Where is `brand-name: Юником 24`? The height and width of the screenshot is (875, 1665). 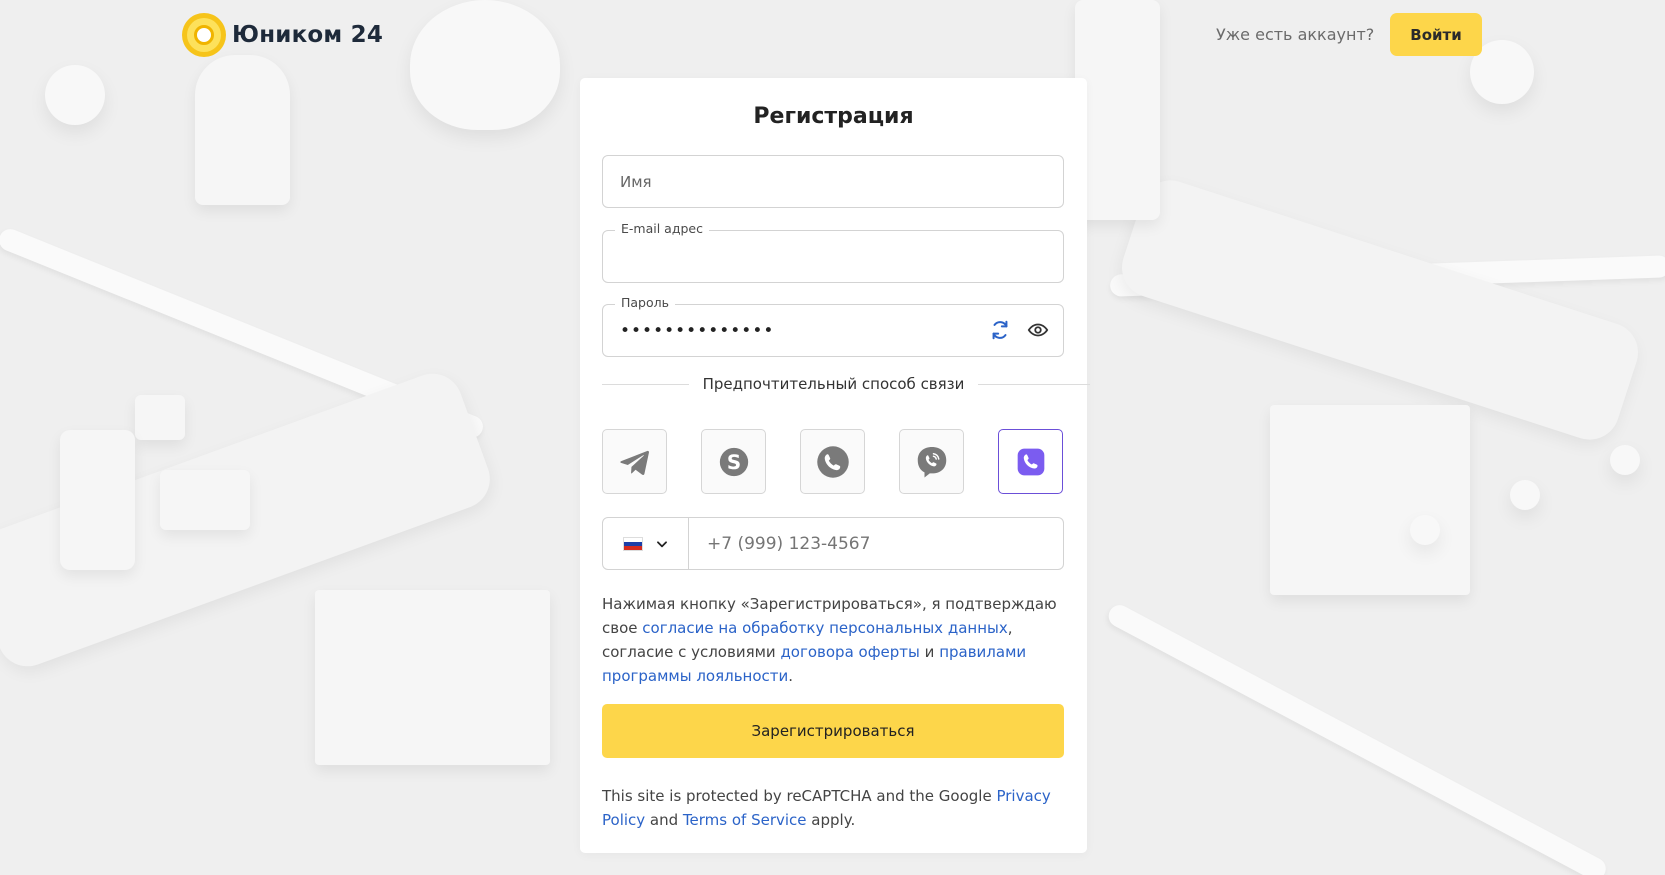 brand-name: Юником 24 is located at coordinates (308, 35).